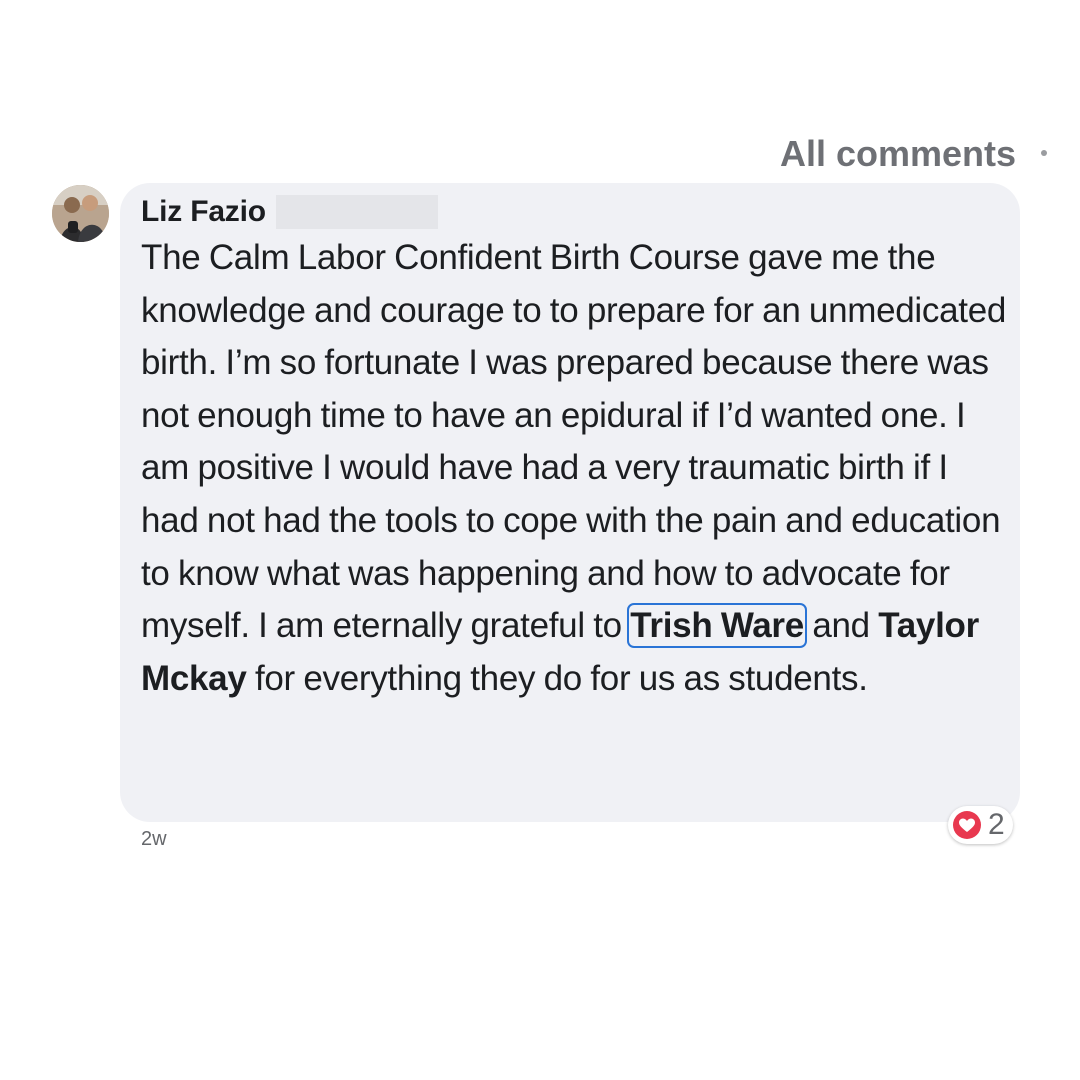 The width and height of the screenshot is (1080, 1080). Describe the element at coordinates (967, 825) in the screenshot. I see `heart-icon` at that location.